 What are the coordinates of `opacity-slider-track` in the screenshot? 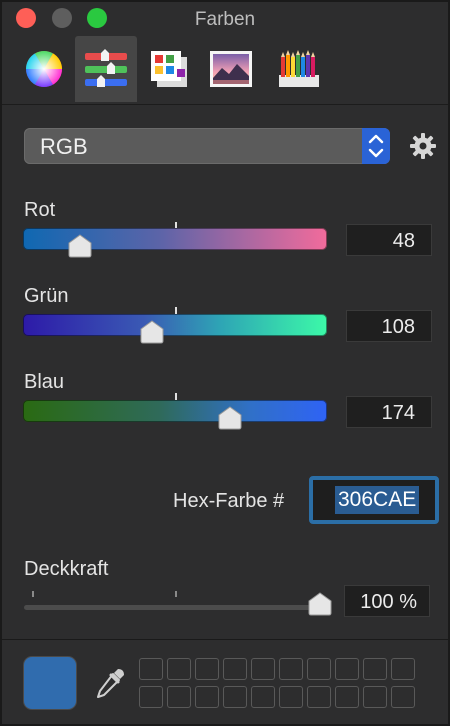 It's located at (172, 607).